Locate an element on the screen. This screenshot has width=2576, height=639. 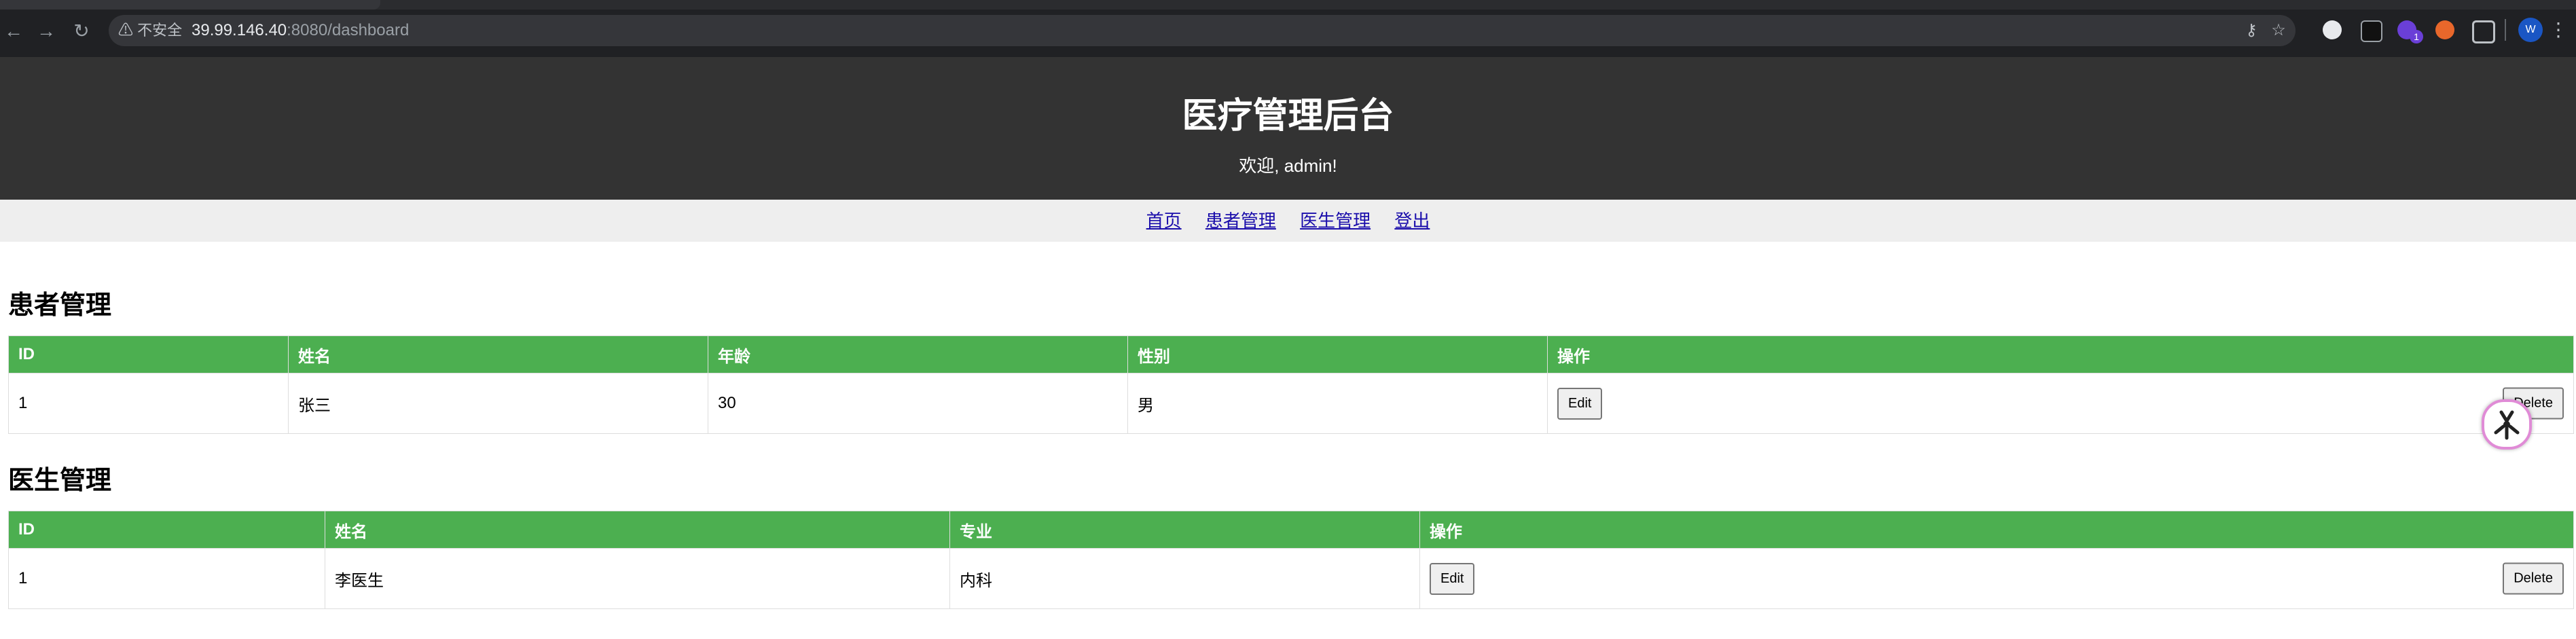
star-icon: ☆ is located at coordinates (2278, 30).